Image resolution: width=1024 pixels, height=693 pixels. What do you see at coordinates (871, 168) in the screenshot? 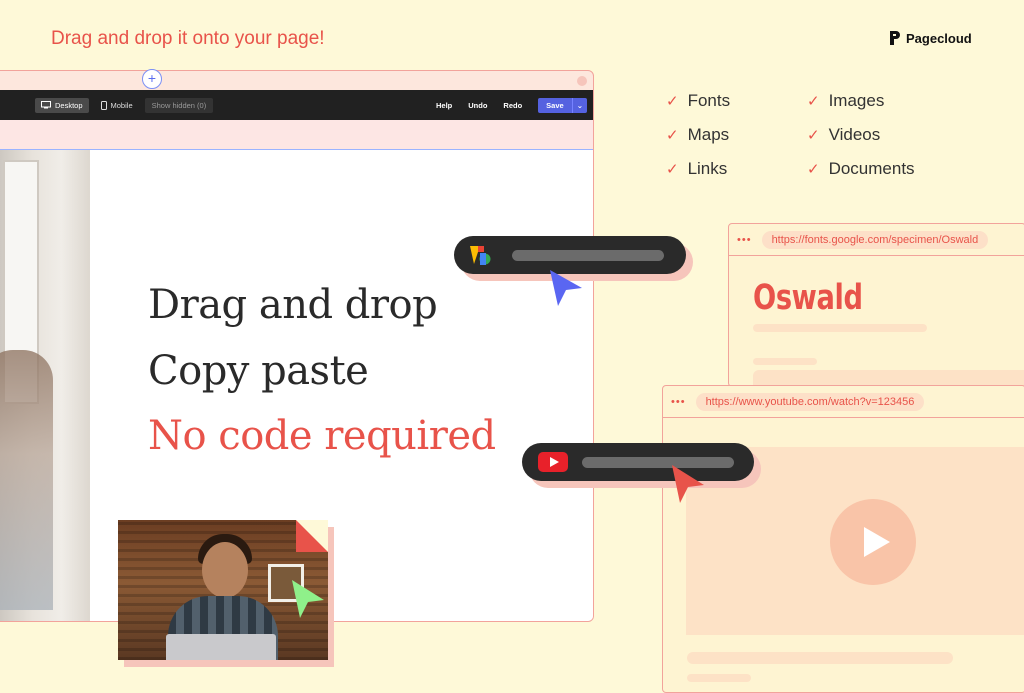
I see `feature-label: Documents` at bounding box center [871, 168].